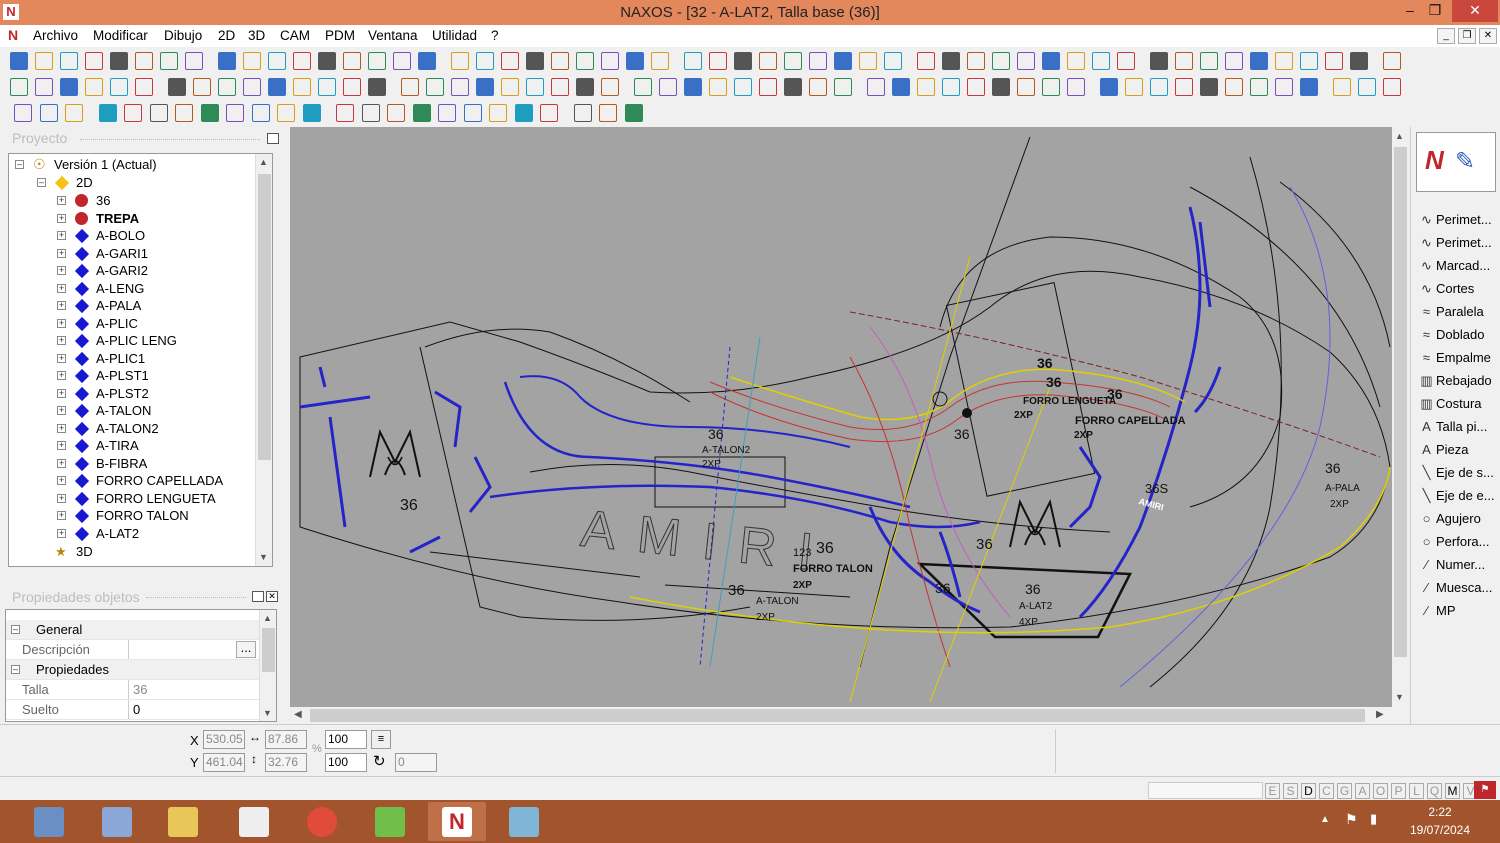 This screenshot has width=1500, height=843. Describe the element at coordinates (1458, 312) in the screenshot. I see `tool-item: ≈ Paralela` at that location.